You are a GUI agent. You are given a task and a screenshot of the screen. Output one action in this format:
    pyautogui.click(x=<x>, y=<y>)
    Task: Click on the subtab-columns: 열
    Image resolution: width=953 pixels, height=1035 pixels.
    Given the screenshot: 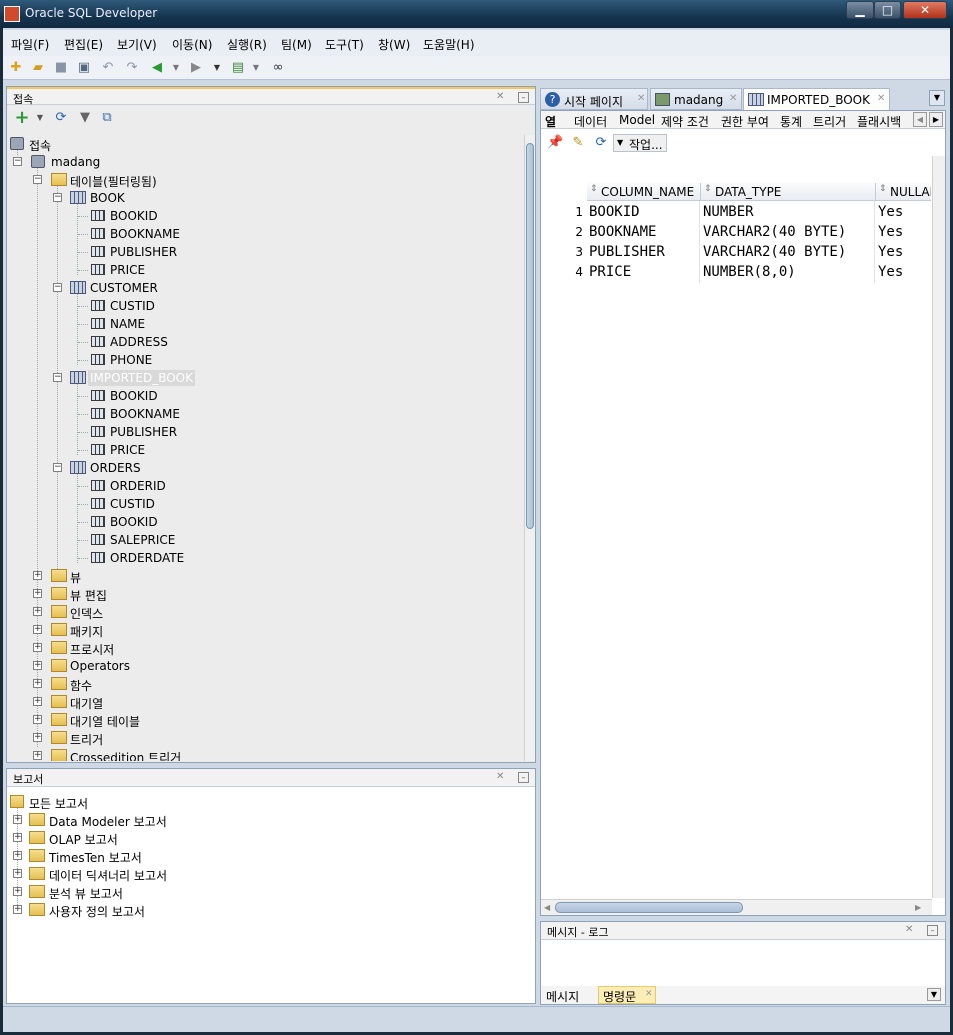 What is the action you would take?
    pyautogui.click(x=550, y=121)
    